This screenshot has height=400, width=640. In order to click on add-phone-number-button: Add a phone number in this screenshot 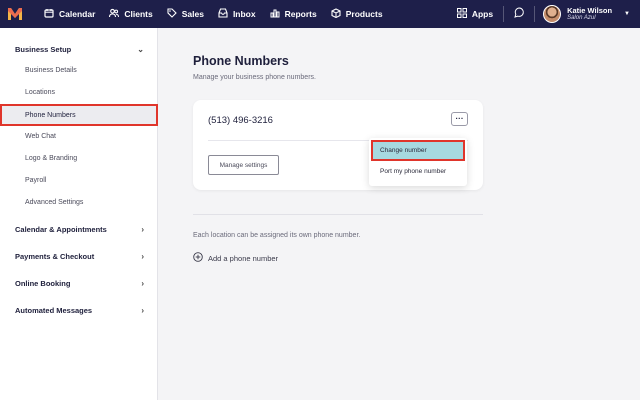, I will do `click(235, 258)`.